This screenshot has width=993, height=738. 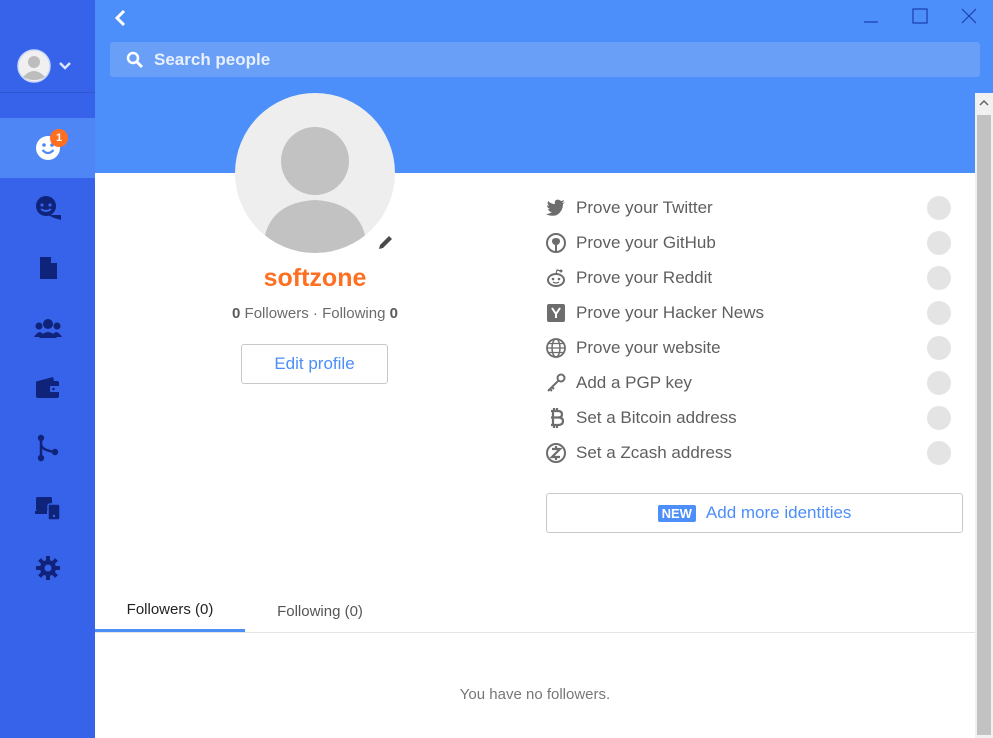 I want to click on edit-profile-button: Edit profile, so click(x=314, y=364).